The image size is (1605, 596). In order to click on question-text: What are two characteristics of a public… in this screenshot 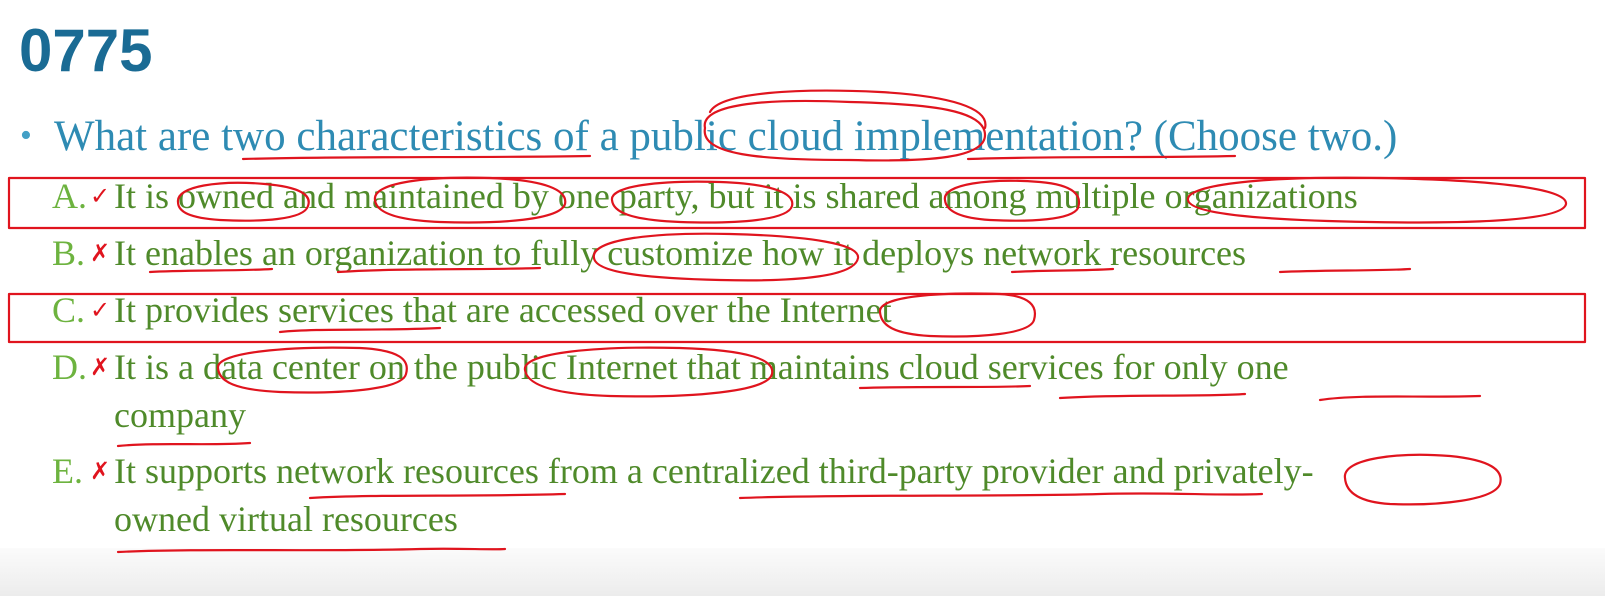, I will do `click(726, 136)`.